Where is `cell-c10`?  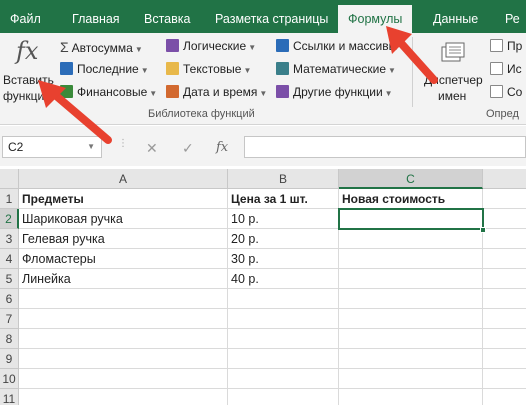 cell-c10 is located at coordinates (411, 379).